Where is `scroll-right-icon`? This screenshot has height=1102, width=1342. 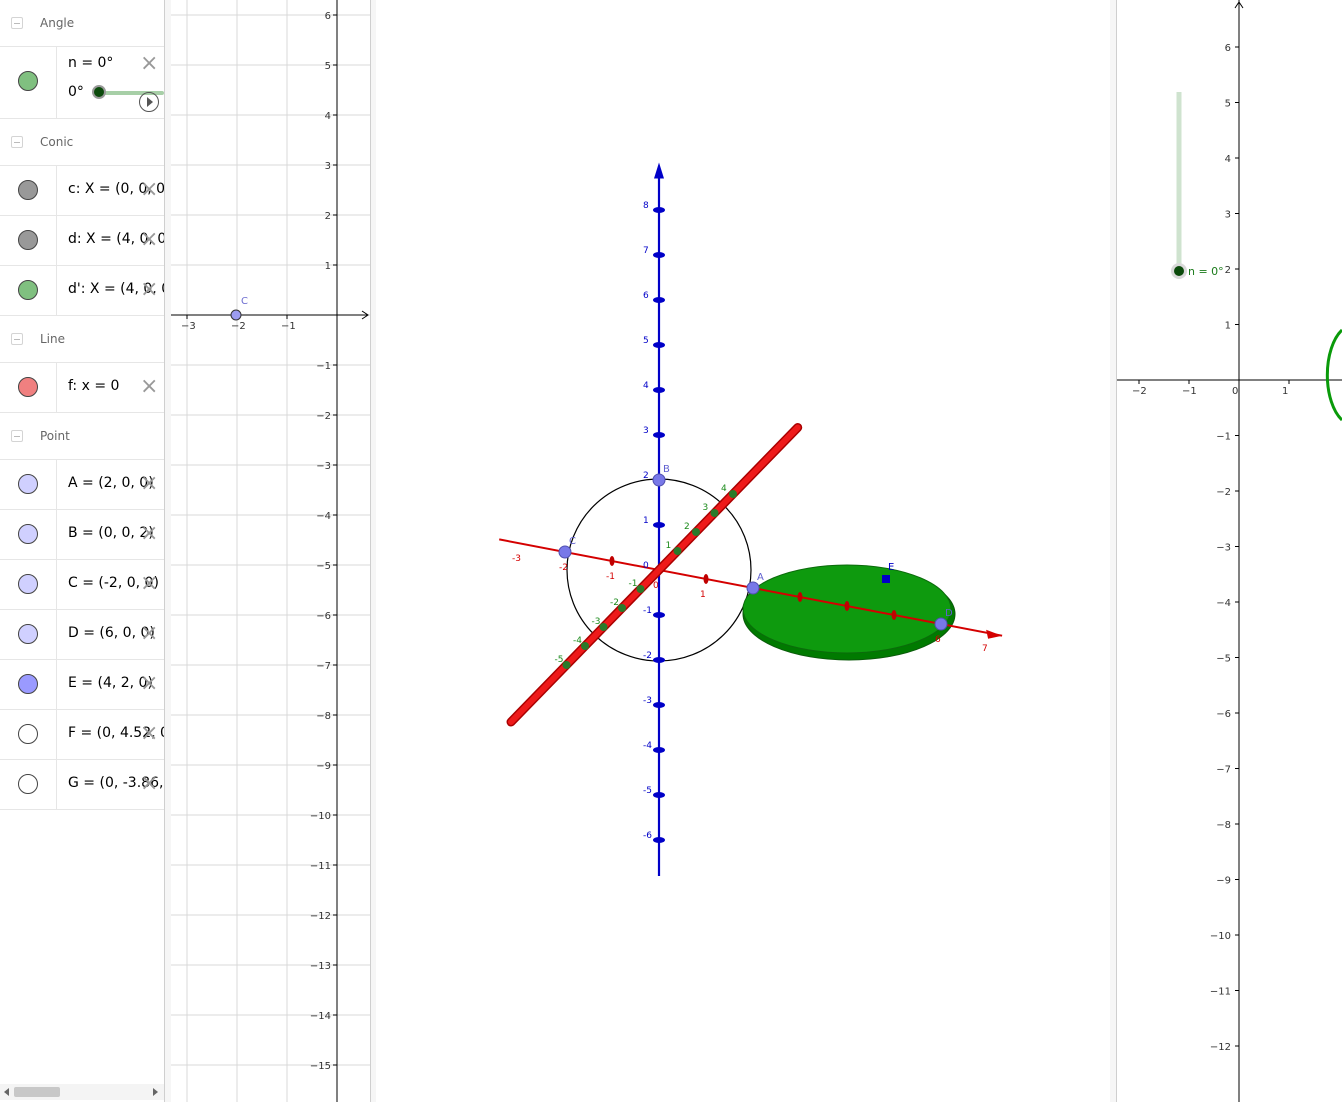
scroll-right-icon is located at coordinates (155, 1092).